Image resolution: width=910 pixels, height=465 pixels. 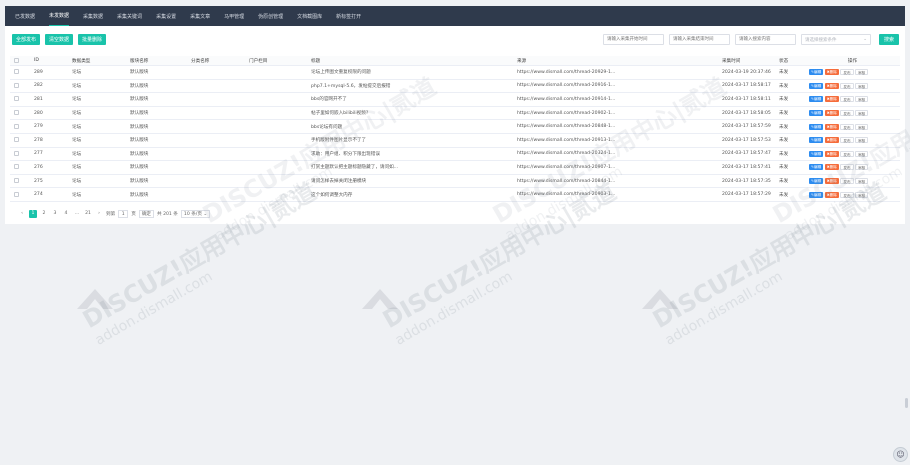 I want to click on select-all-checkbox, so click(x=16, y=60).